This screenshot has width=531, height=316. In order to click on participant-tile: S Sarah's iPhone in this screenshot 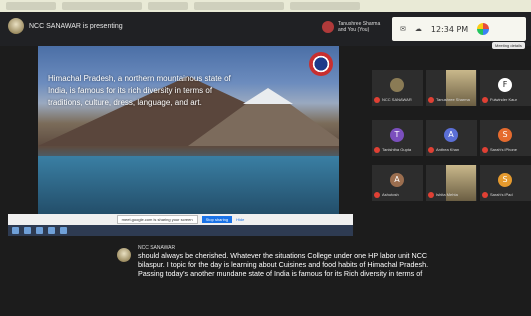, I will do `click(505, 138)`.